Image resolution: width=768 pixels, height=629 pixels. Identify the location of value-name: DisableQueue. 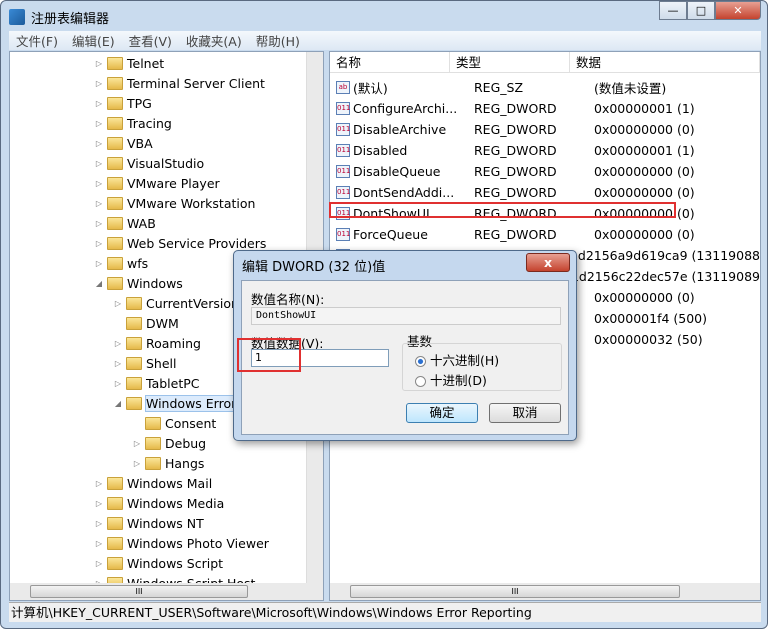
(397, 171).